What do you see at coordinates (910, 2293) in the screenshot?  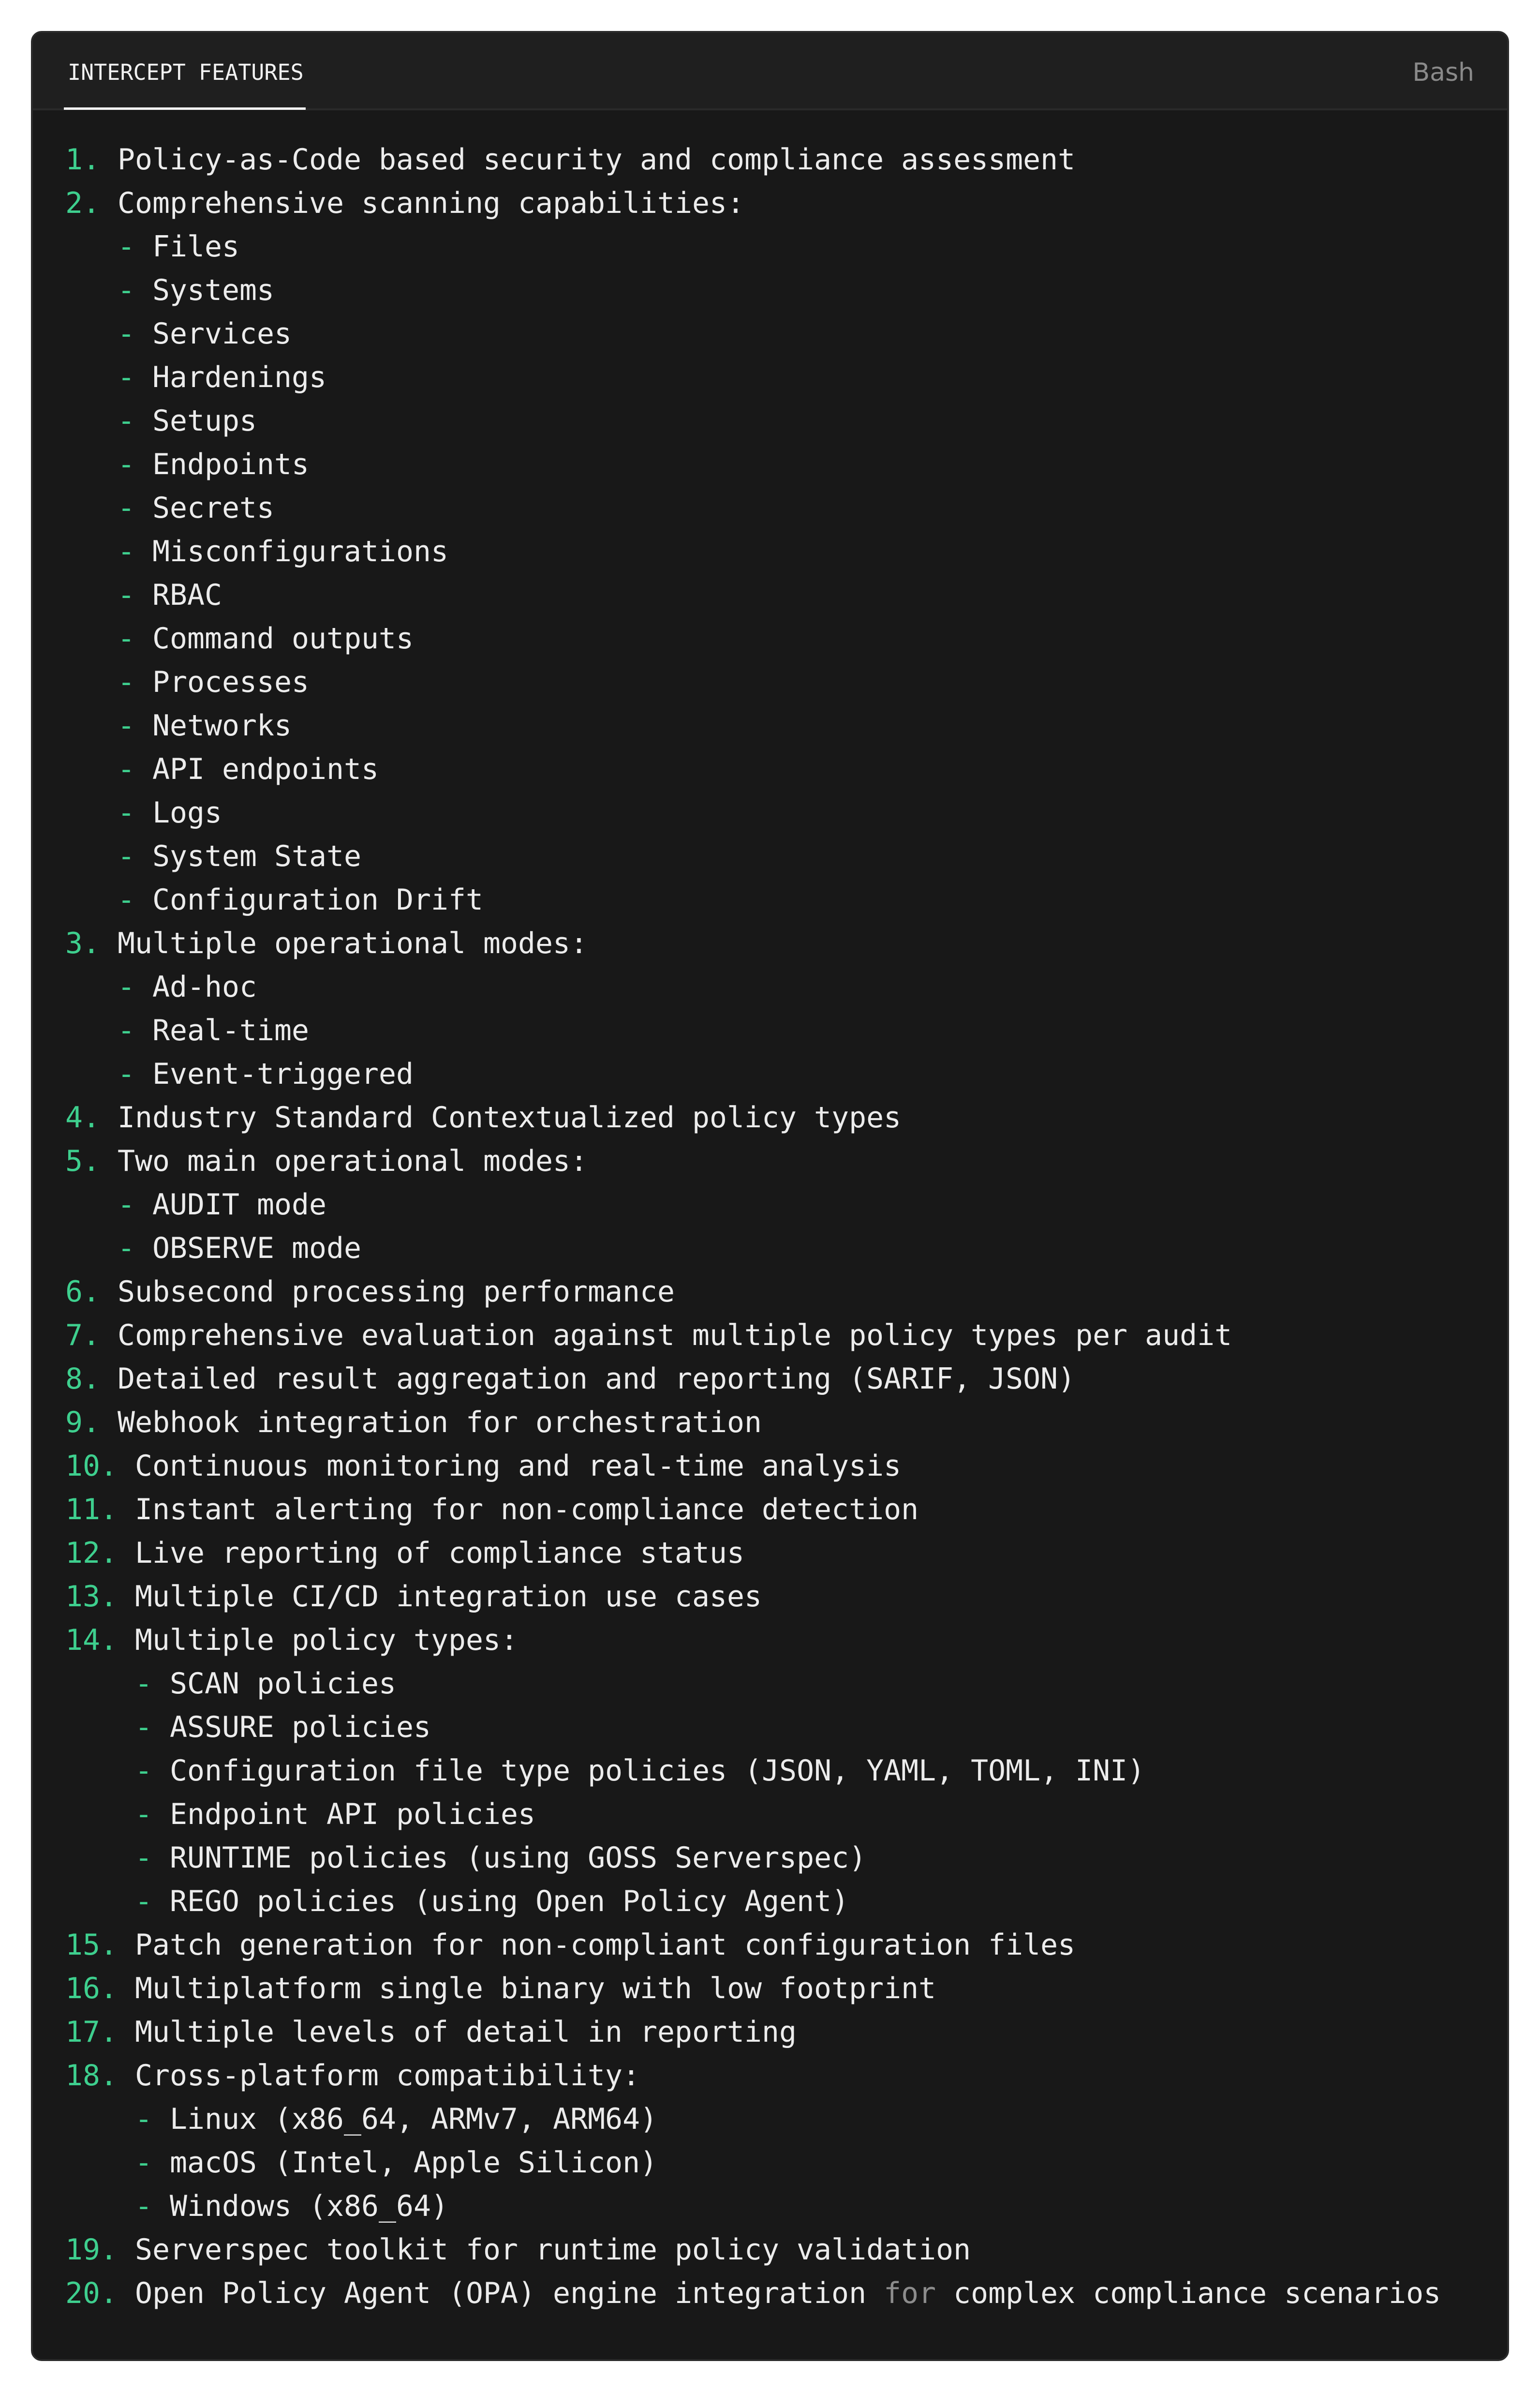 I see `keyword-token: for` at bounding box center [910, 2293].